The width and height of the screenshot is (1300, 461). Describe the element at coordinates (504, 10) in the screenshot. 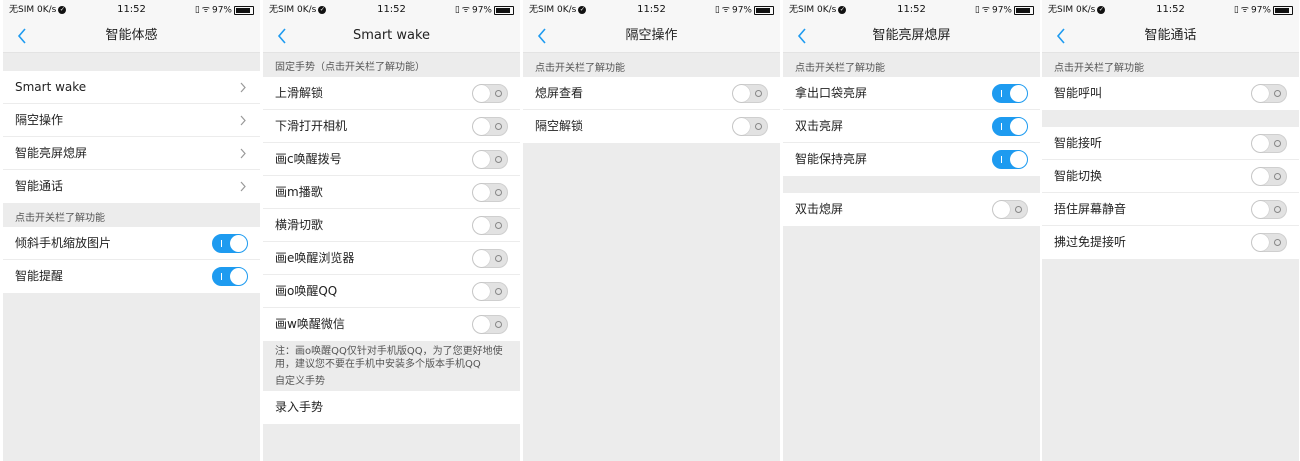

I see `battery-icon` at that location.